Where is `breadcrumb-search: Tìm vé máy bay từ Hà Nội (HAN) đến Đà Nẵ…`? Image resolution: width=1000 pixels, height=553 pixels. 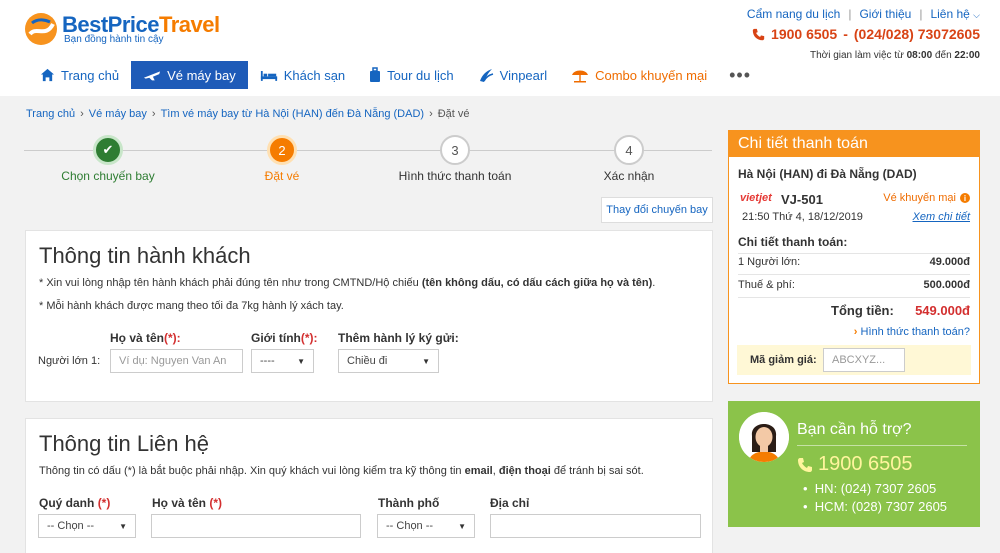 breadcrumb-search: Tìm vé máy bay từ Hà Nội (HAN) đến Đà Nẵ… is located at coordinates (293, 114).